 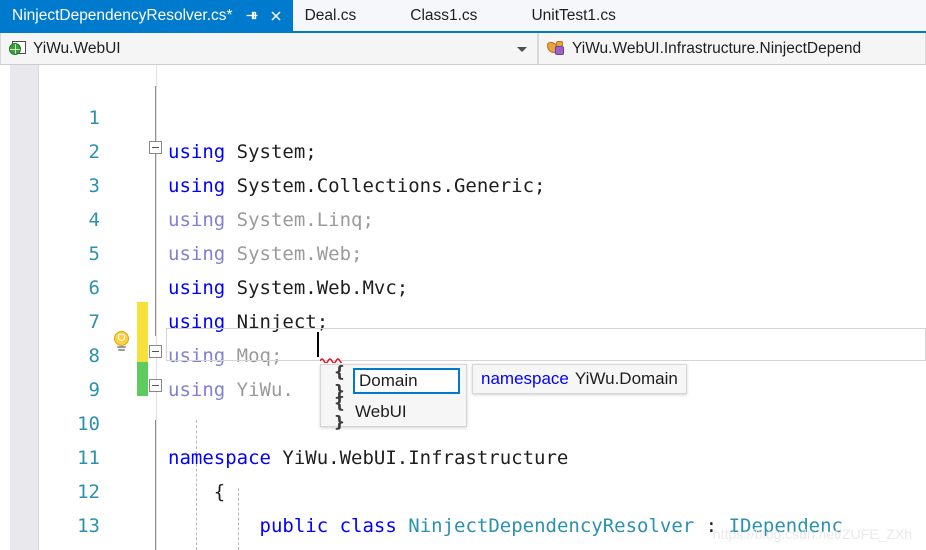 I want to click on quick-info-tooltip: namespace YiWu.Domain, so click(x=579, y=379).